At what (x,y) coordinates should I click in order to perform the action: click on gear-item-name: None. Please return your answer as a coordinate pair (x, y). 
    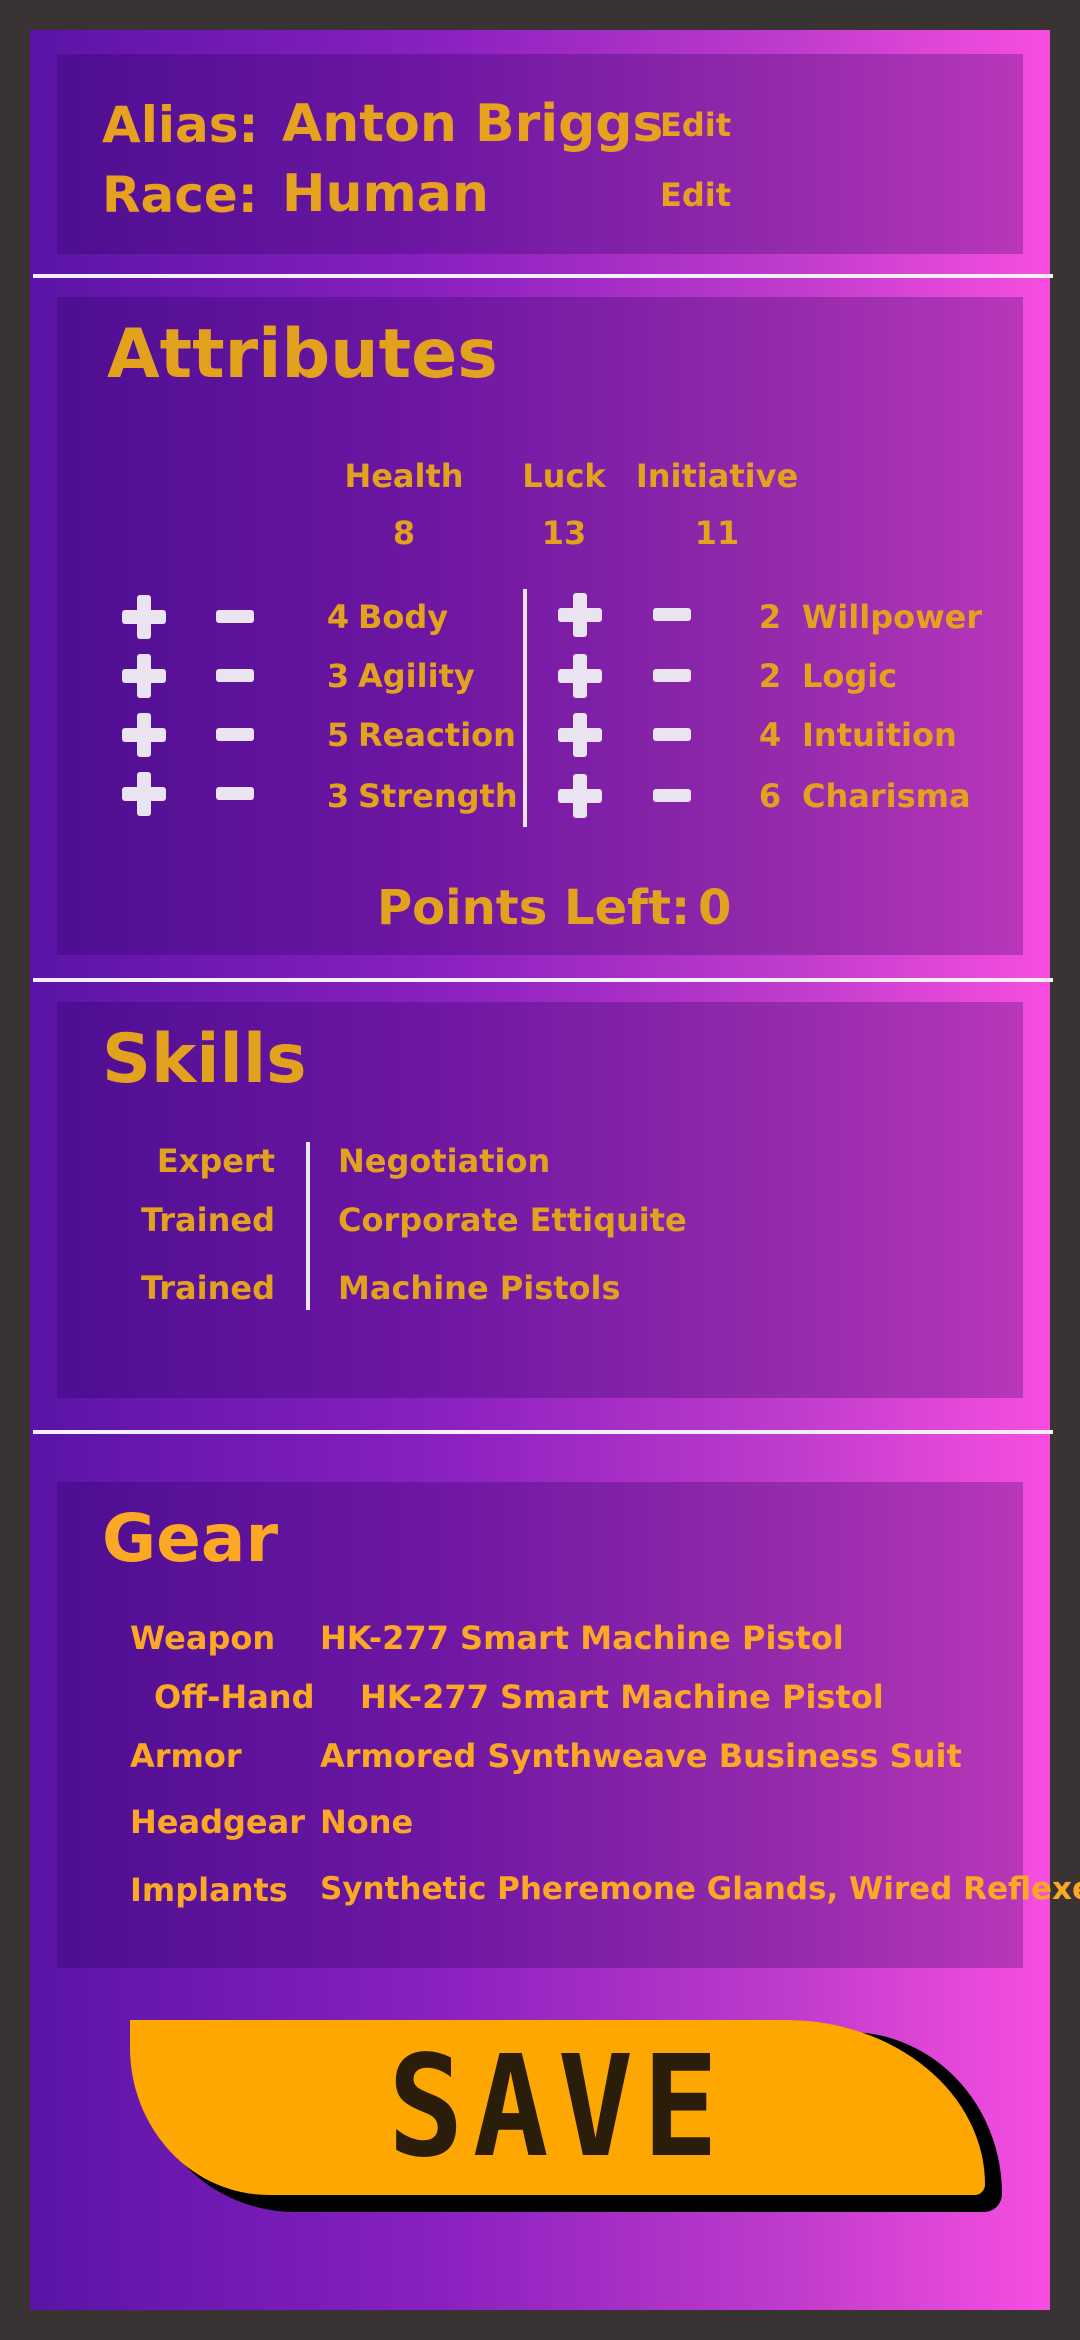
    Looking at the image, I should click on (366, 1822).